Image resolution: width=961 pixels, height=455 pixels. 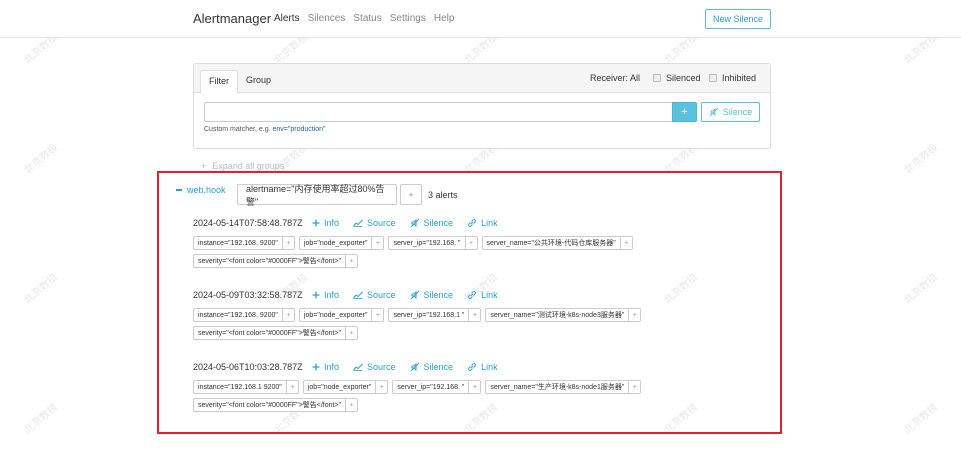 I want to click on alert-label: server_name="生产环境-k8s-node1服务器" +, so click(x=563, y=387).